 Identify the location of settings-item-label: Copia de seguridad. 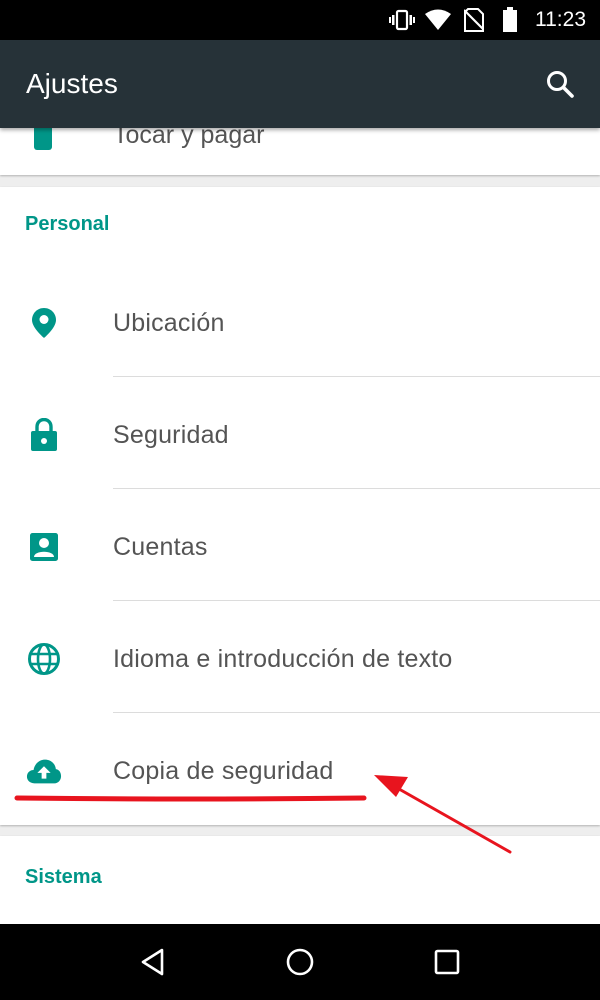
(223, 771).